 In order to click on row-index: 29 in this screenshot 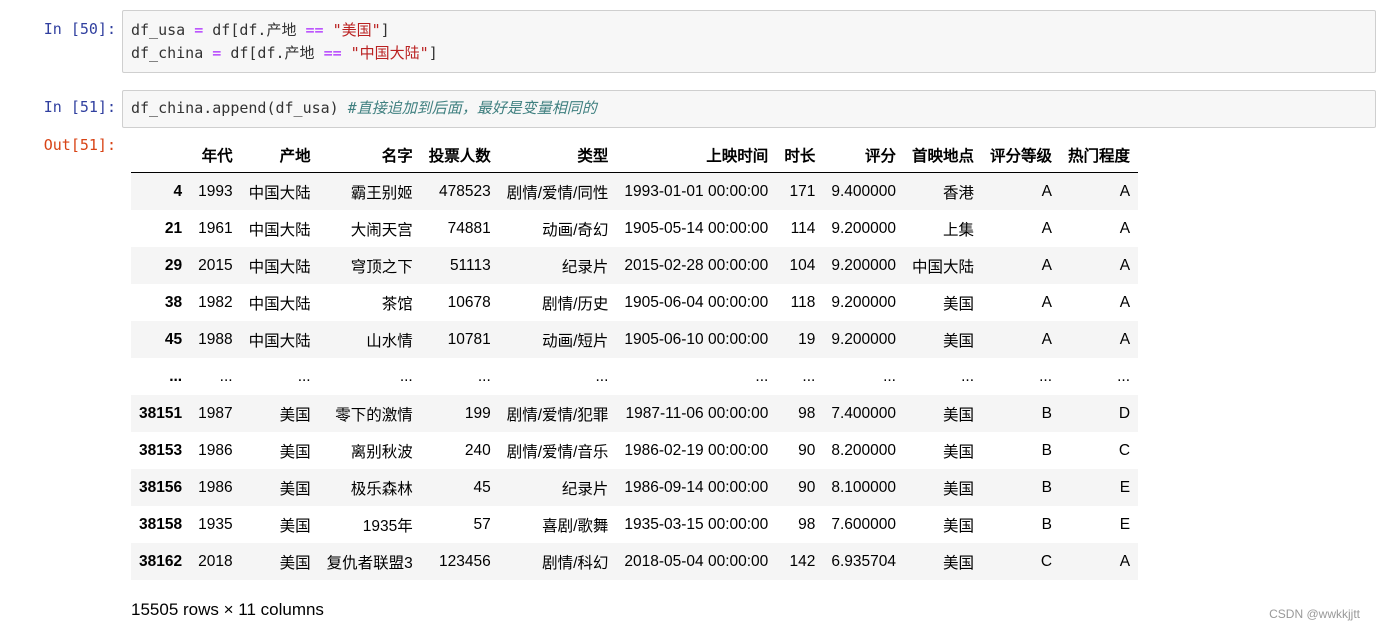, I will do `click(173, 265)`.